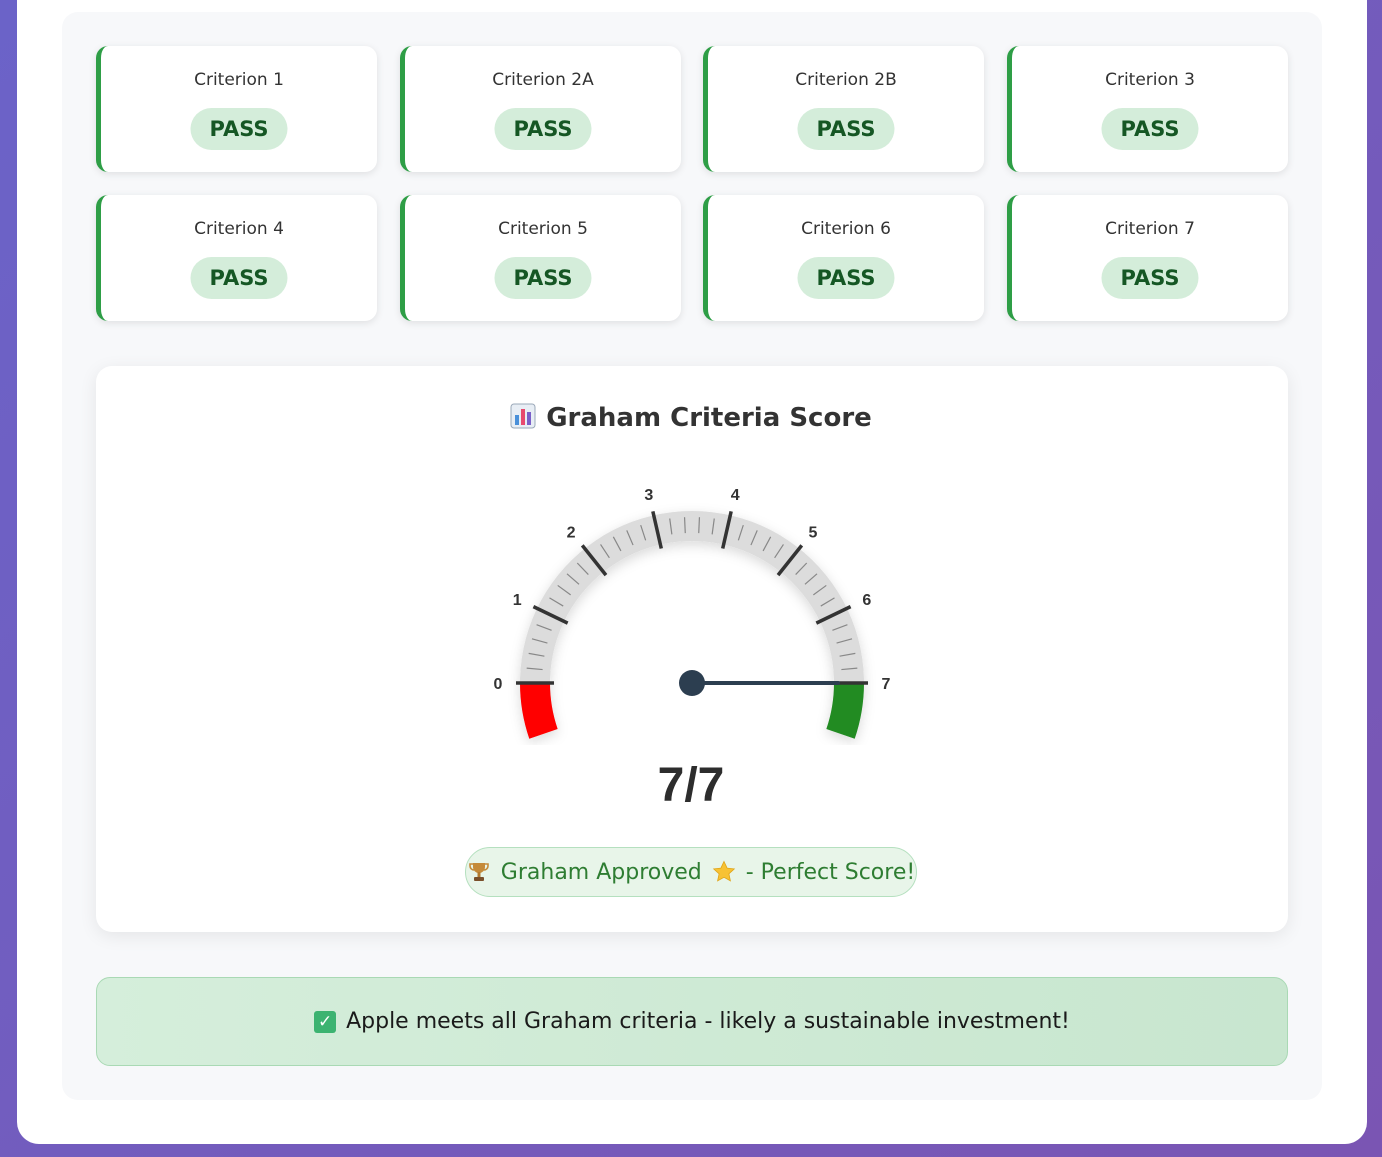  Describe the element at coordinates (692, 683) in the screenshot. I see `gauge-hub` at that location.